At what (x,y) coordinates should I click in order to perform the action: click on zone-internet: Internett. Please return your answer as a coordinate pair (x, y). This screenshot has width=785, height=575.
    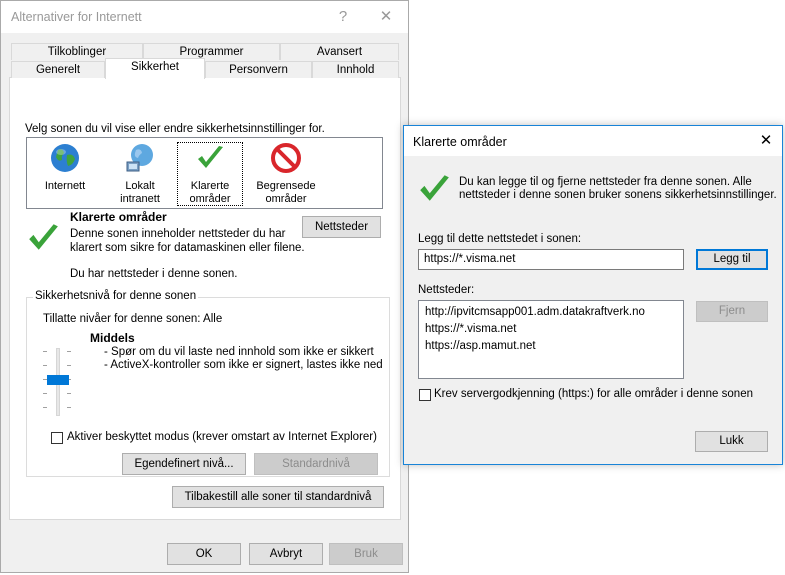
    Looking at the image, I should click on (65, 167).